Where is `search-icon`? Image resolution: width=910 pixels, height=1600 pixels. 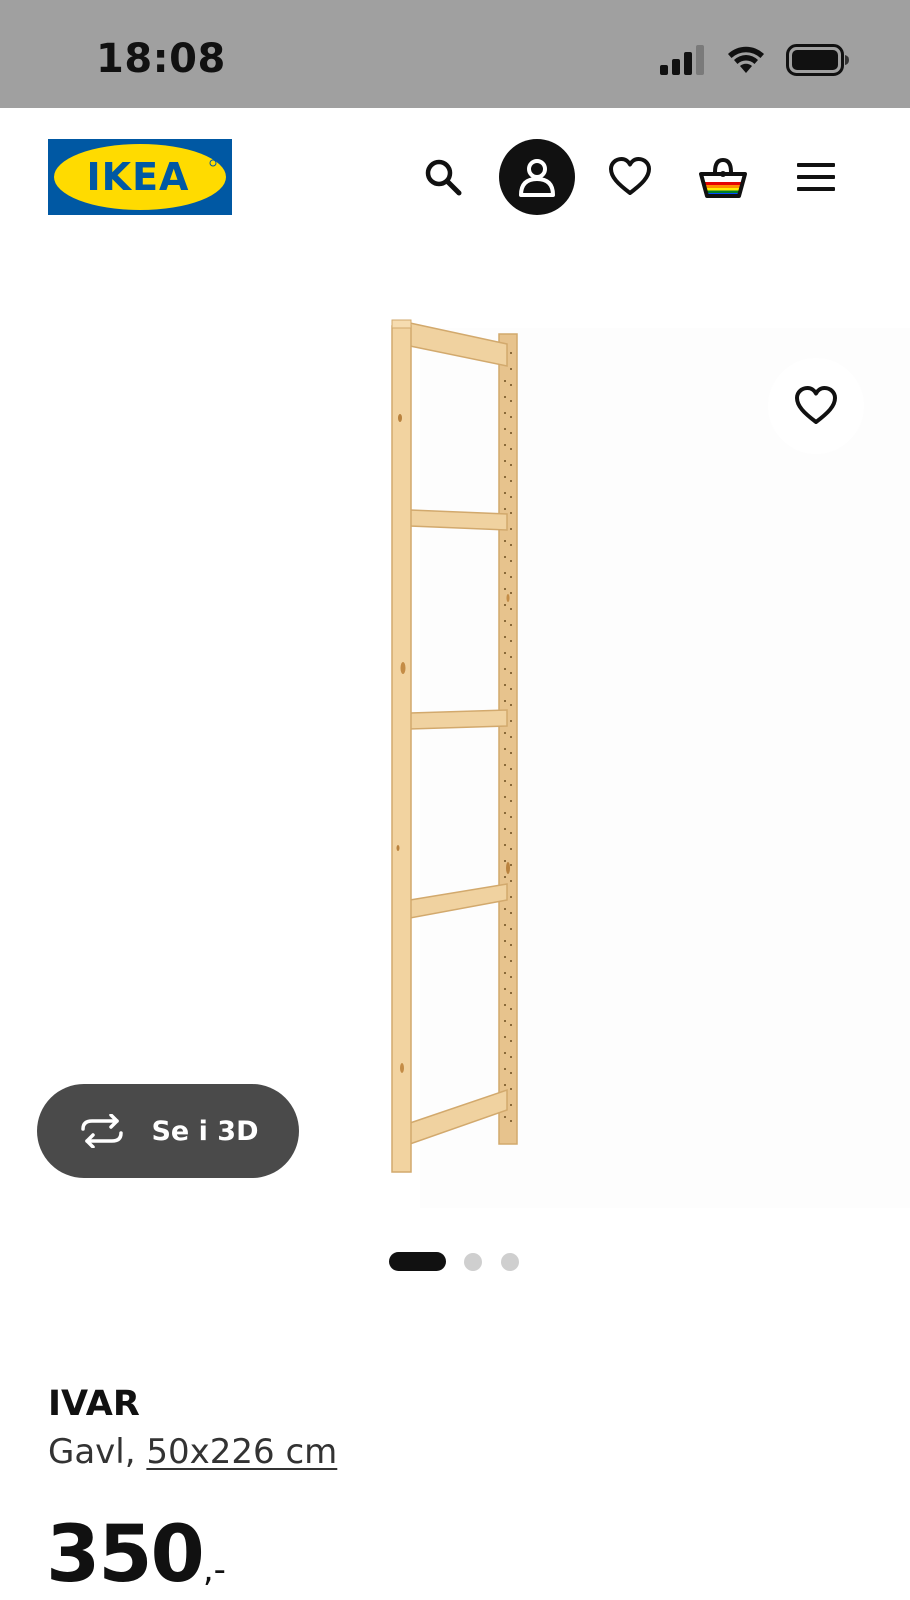
search-icon is located at coordinates (443, 177).